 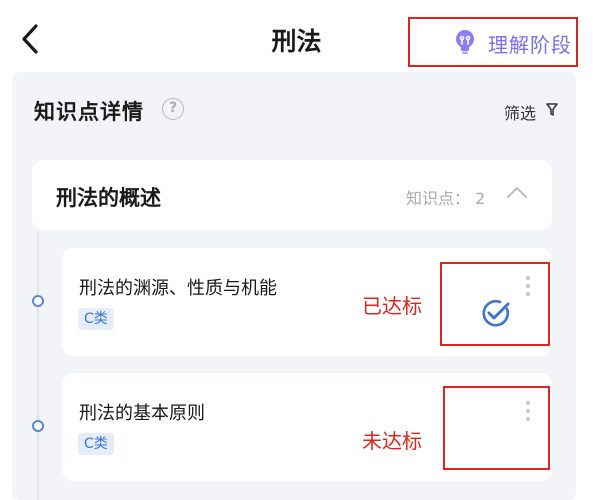 What do you see at coordinates (392, 441) in the screenshot?
I see `status-annotation: 未达标` at bounding box center [392, 441].